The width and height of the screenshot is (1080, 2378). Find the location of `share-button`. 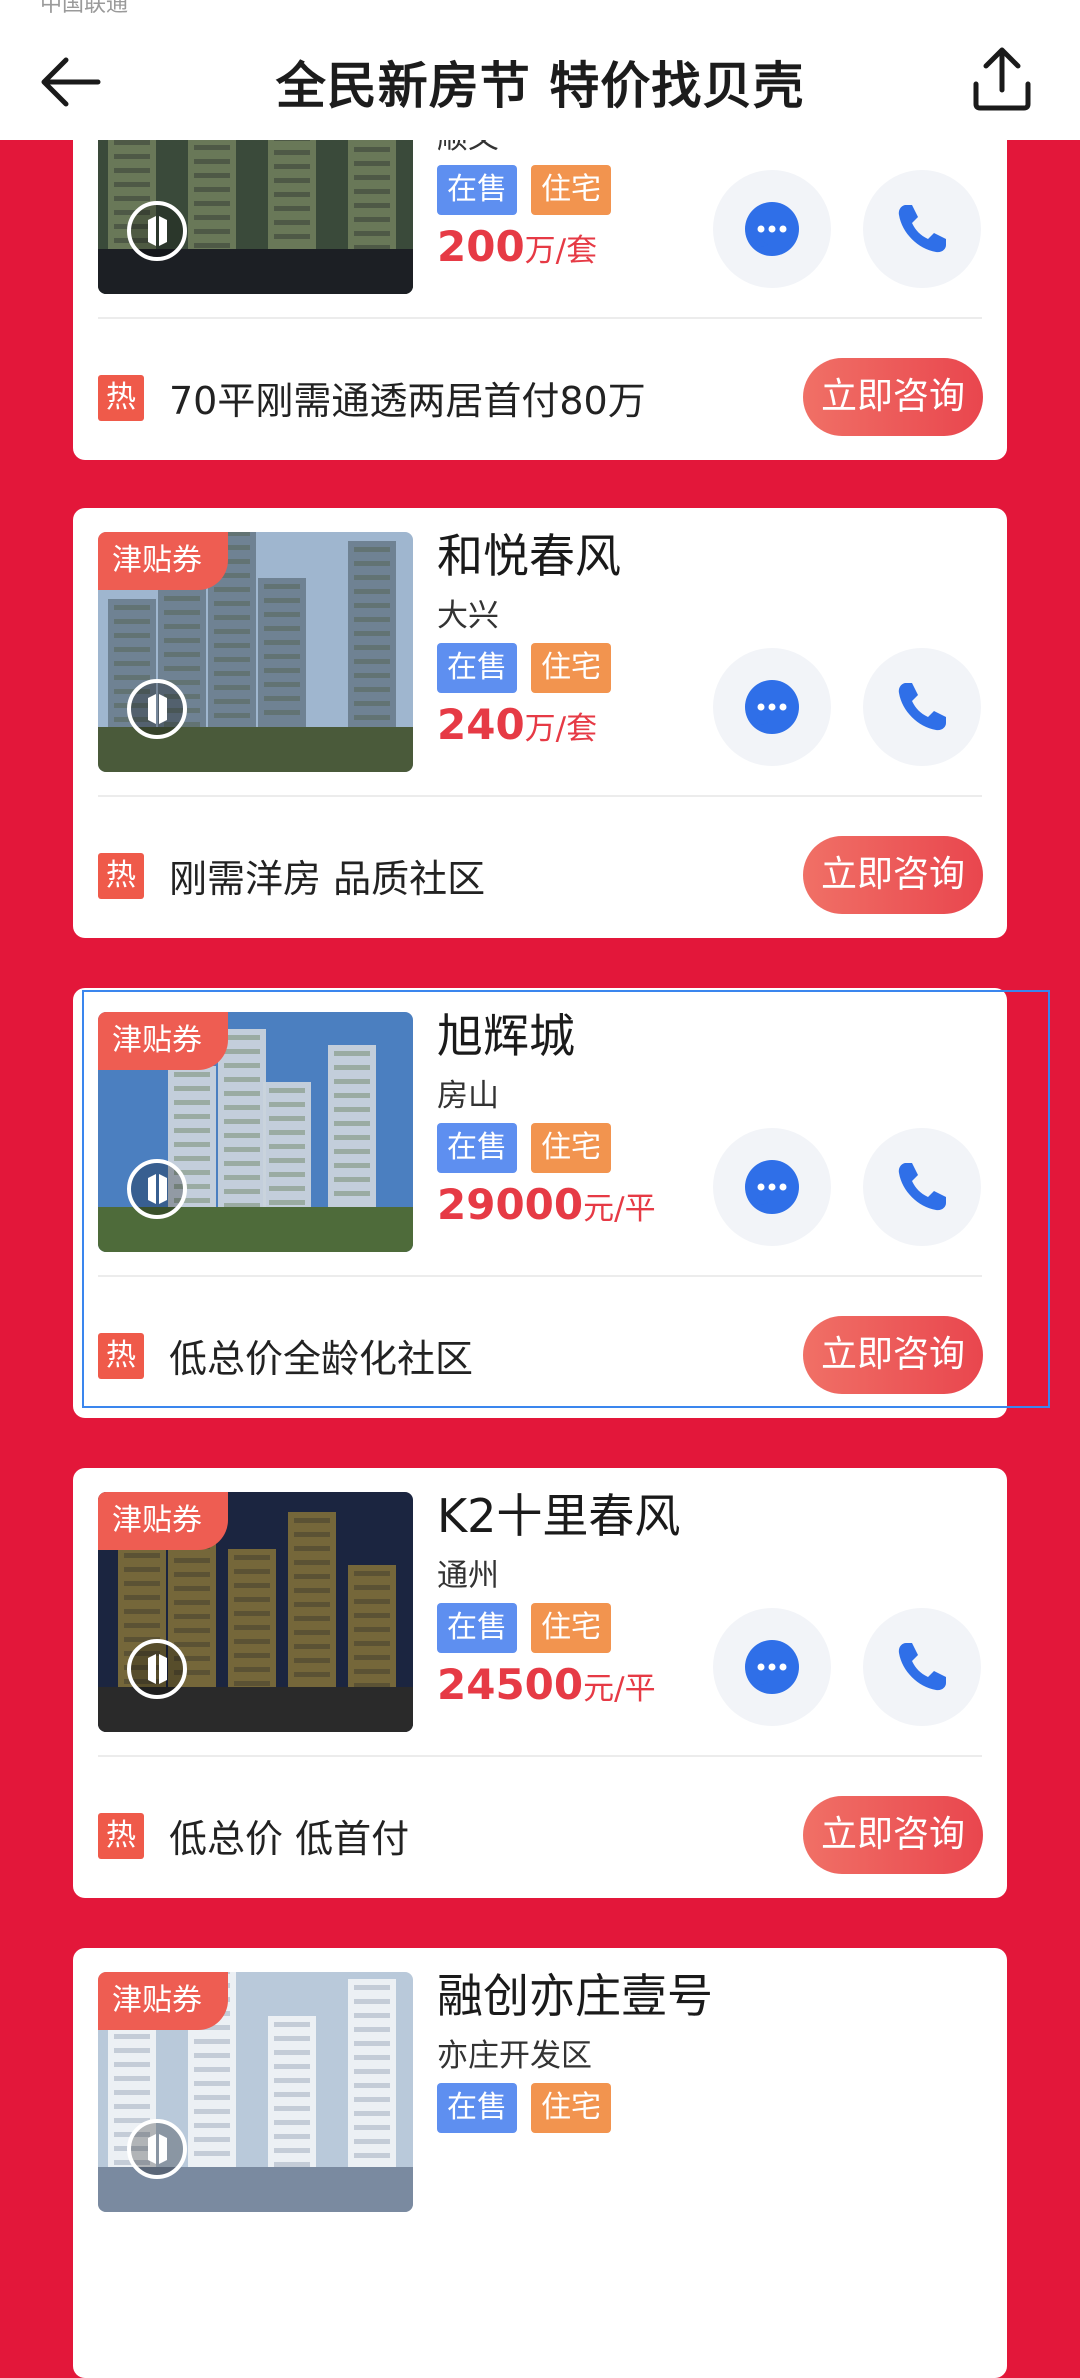

share-button is located at coordinates (1002, 80).